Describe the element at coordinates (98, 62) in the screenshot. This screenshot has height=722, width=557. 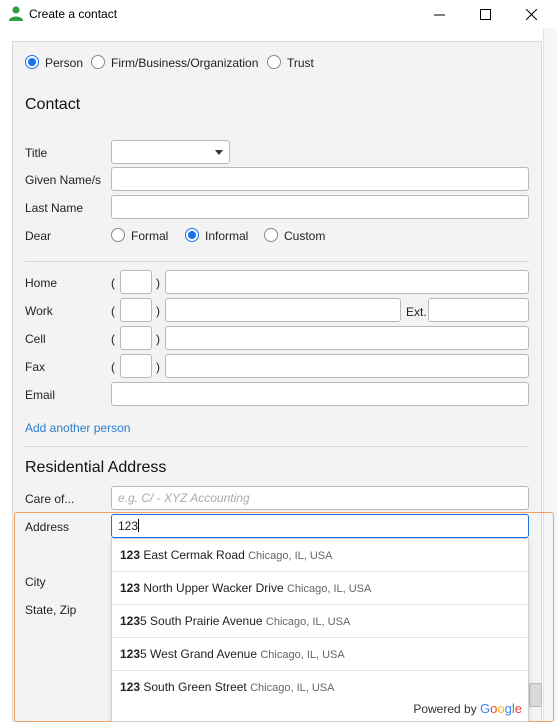
I see `radio-firm` at that location.